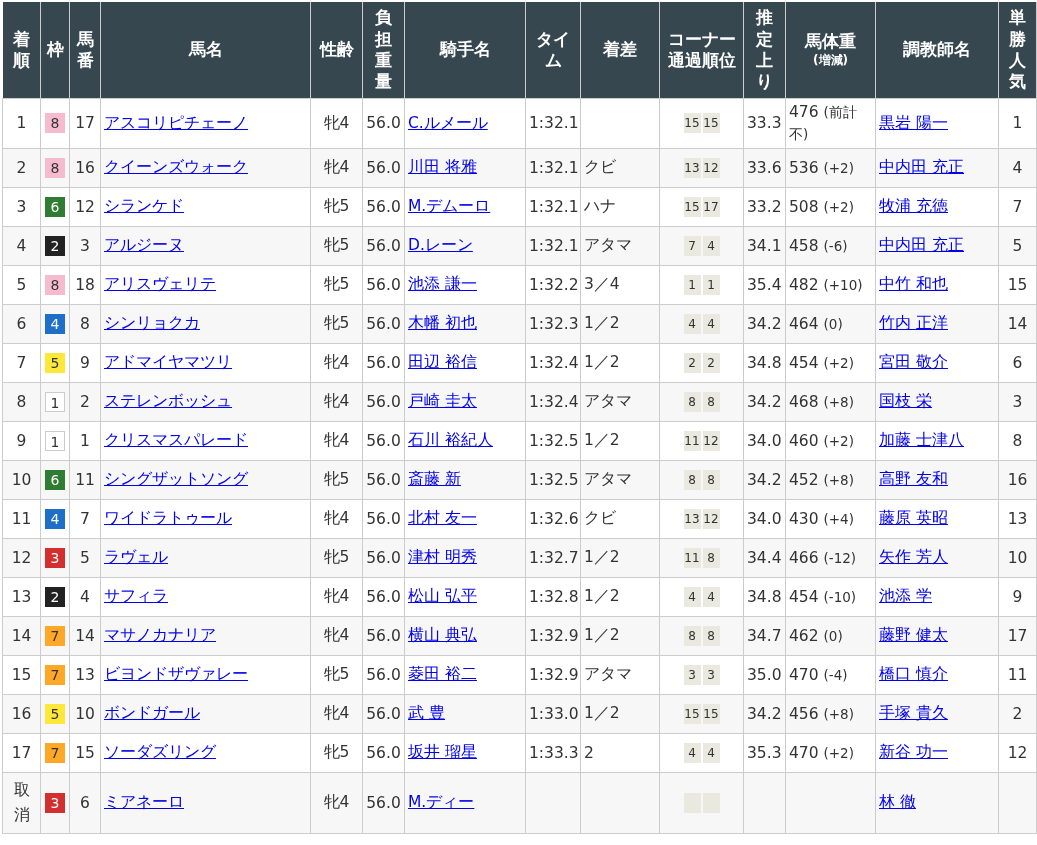 This screenshot has height=845, width=1037. Describe the element at coordinates (136, 596) in the screenshot. I see `horse-name-link: サフィラ` at that location.